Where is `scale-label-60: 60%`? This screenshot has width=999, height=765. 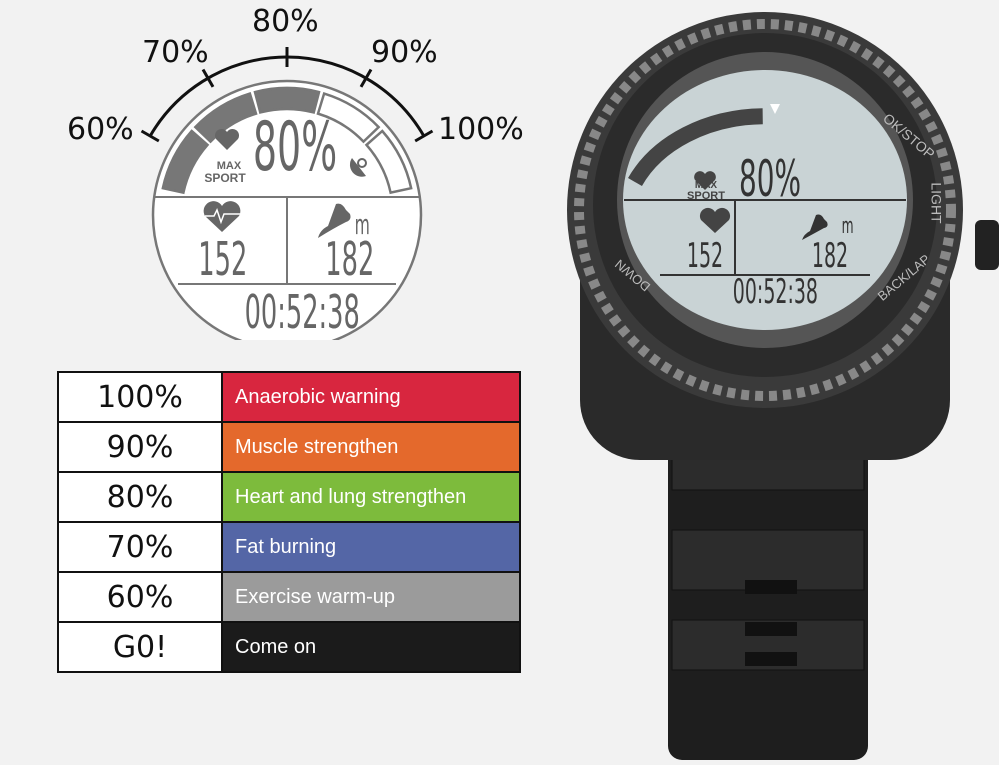
scale-label-60: 60% is located at coordinates (100, 129).